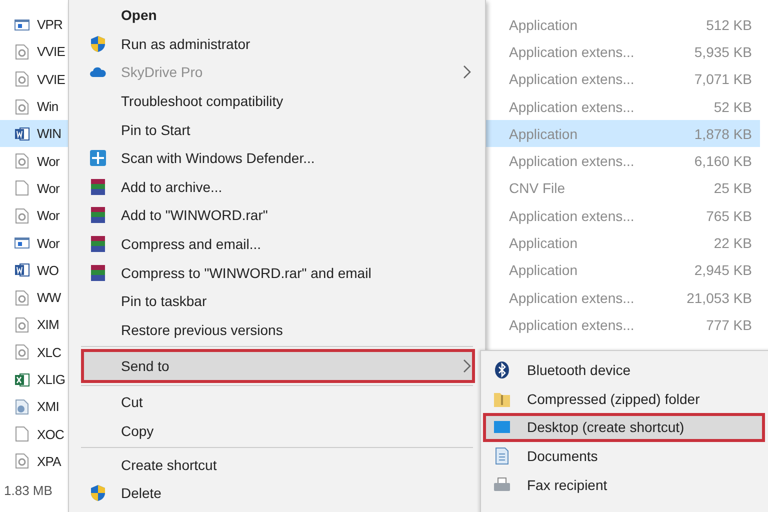  What do you see at coordinates (48, 324) in the screenshot?
I see `file-name: XIM` at bounding box center [48, 324].